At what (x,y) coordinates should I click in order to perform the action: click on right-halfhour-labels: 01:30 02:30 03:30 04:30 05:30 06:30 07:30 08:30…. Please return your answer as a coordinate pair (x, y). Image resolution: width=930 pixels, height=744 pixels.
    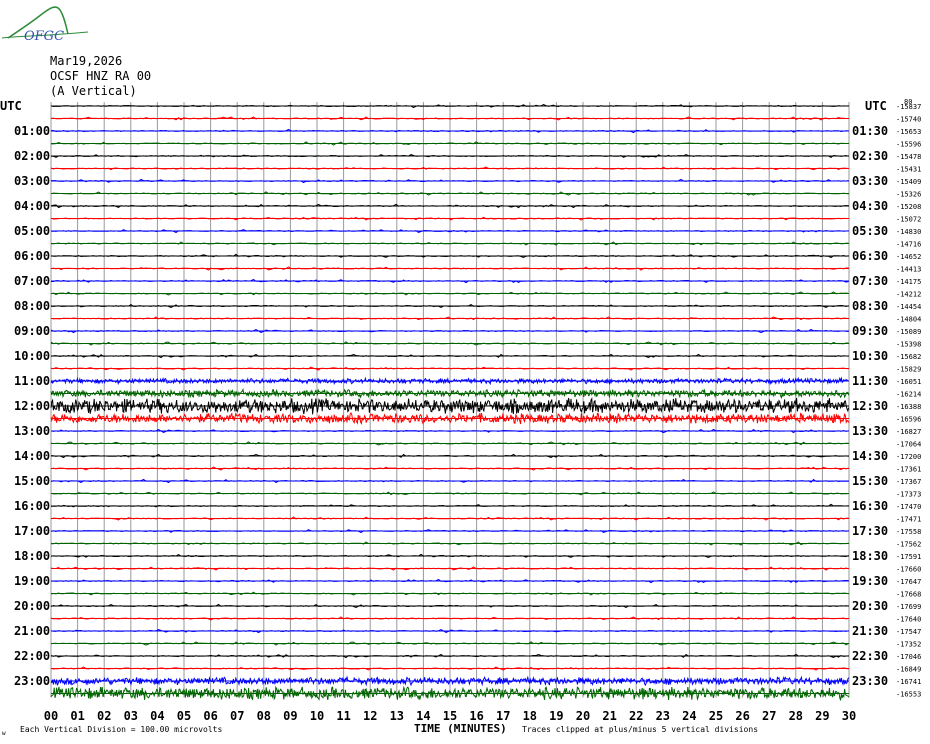
    Looking at the image, I should click on (870, 406).